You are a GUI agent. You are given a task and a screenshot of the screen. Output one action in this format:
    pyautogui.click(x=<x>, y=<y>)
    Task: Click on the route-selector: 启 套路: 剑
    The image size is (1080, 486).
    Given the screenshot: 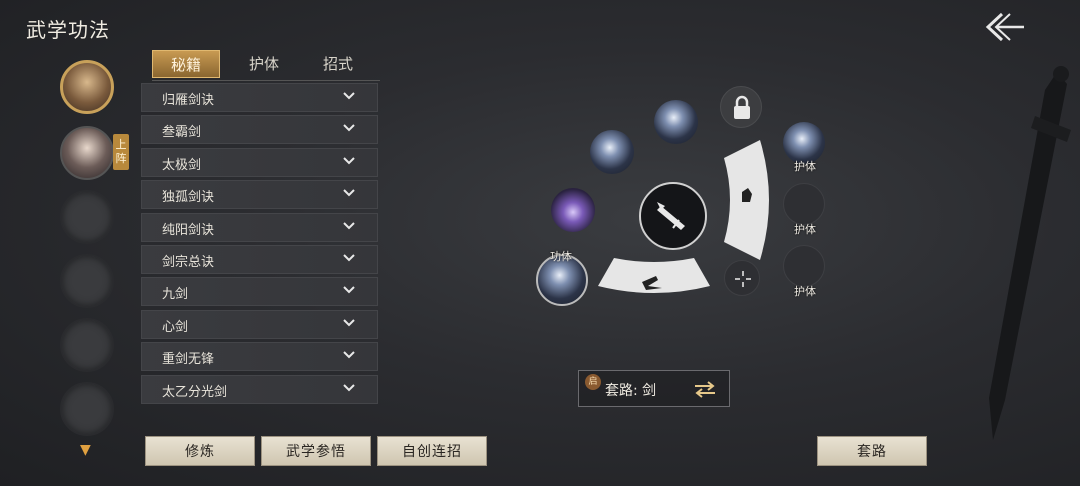 What is the action you would take?
    pyautogui.click(x=654, y=388)
    